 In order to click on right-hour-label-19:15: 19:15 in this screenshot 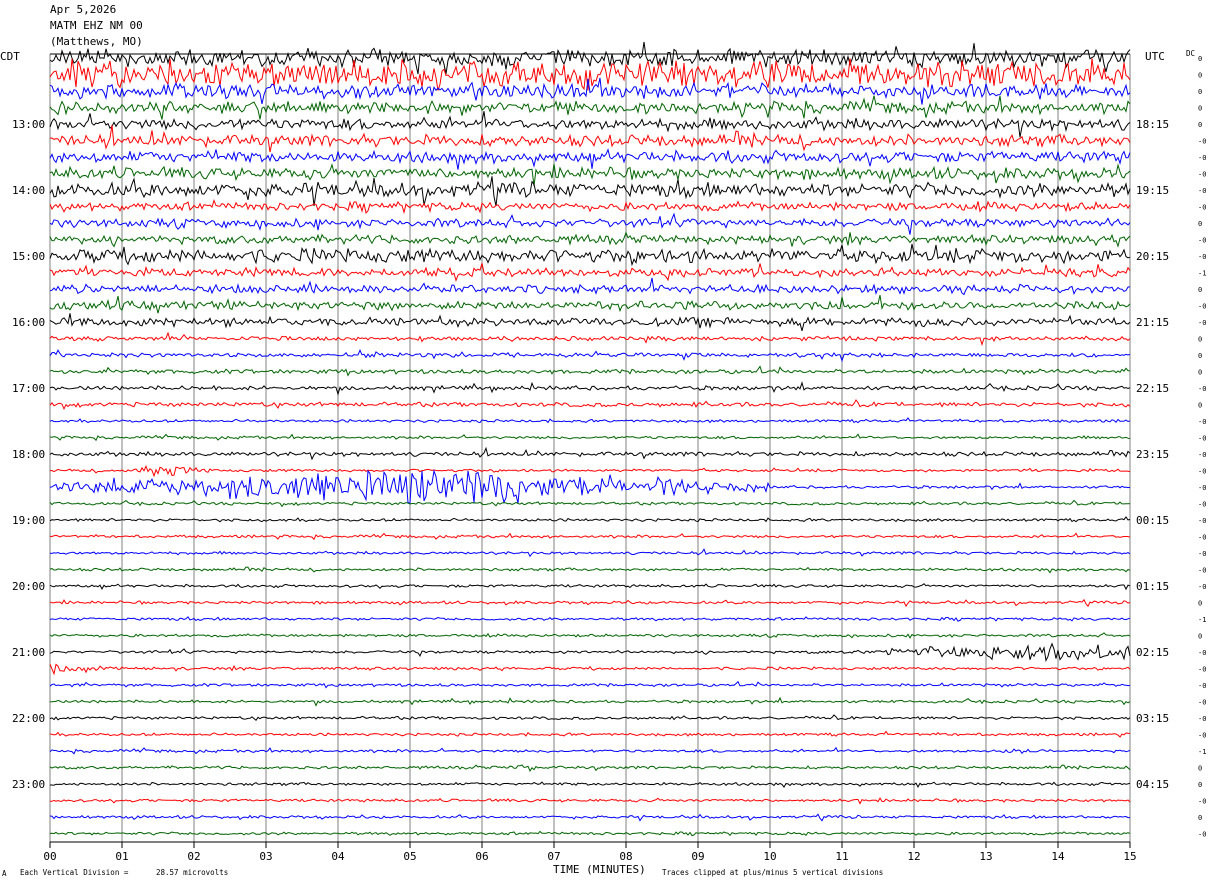, I will do `click(1152, 190)`.